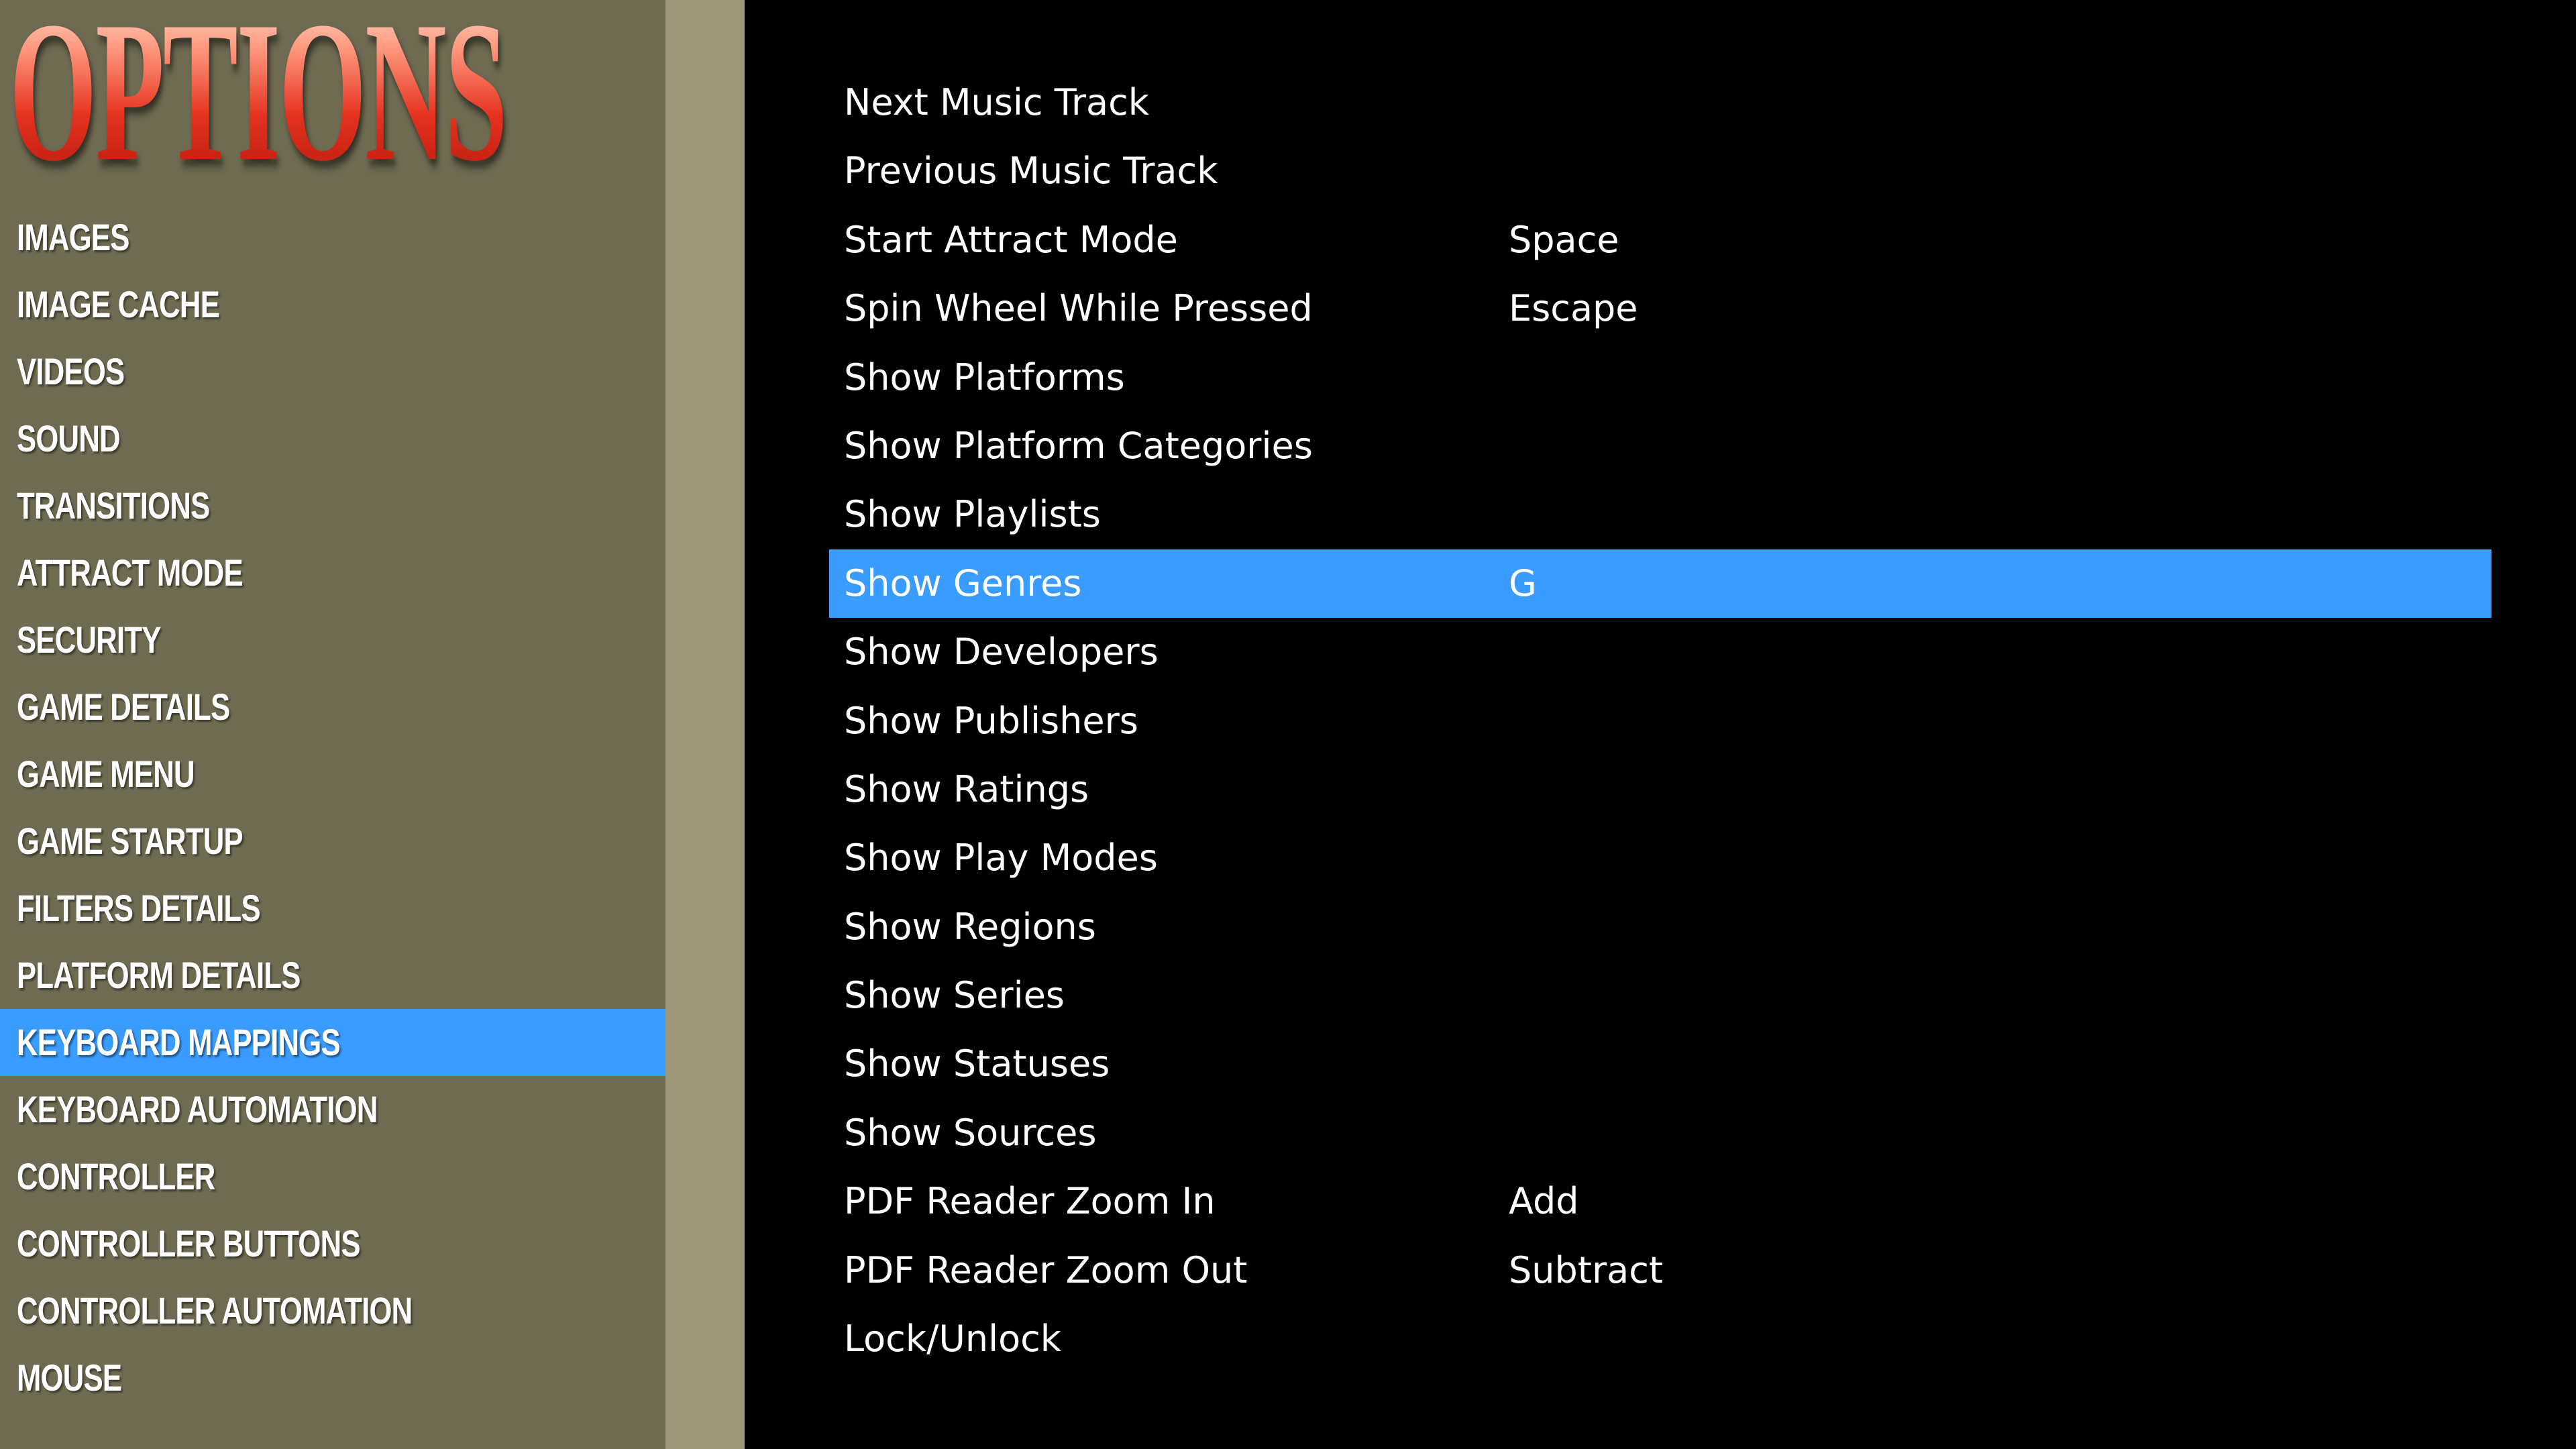  I want to click on mapping-row: Show Developers, so click(1660, 652).